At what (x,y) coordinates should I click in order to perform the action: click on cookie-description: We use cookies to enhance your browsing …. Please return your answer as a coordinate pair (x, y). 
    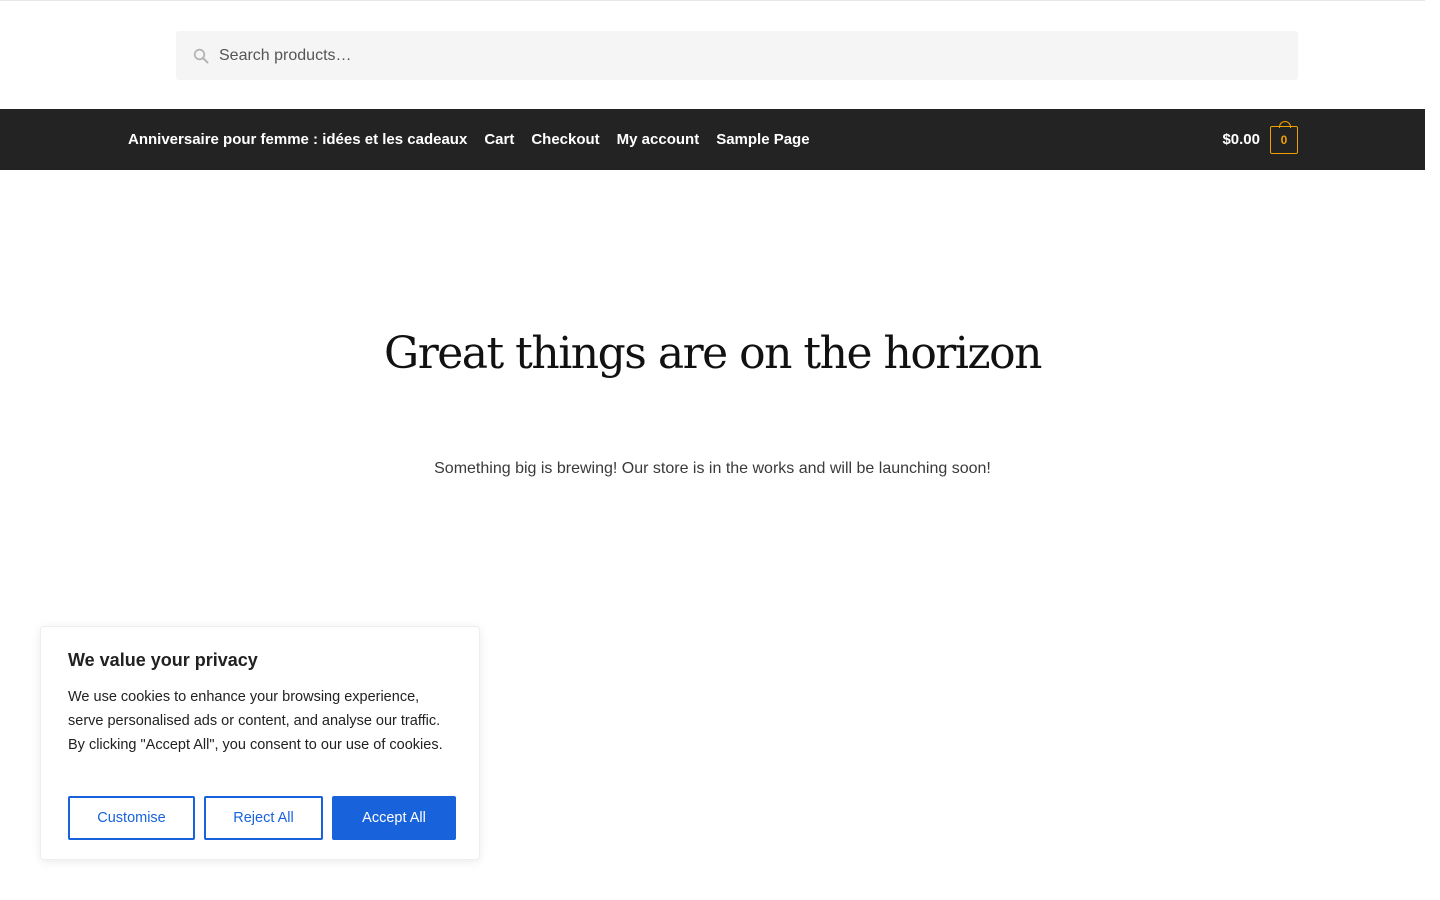
    Looking at the image, I should click on (255, 721).